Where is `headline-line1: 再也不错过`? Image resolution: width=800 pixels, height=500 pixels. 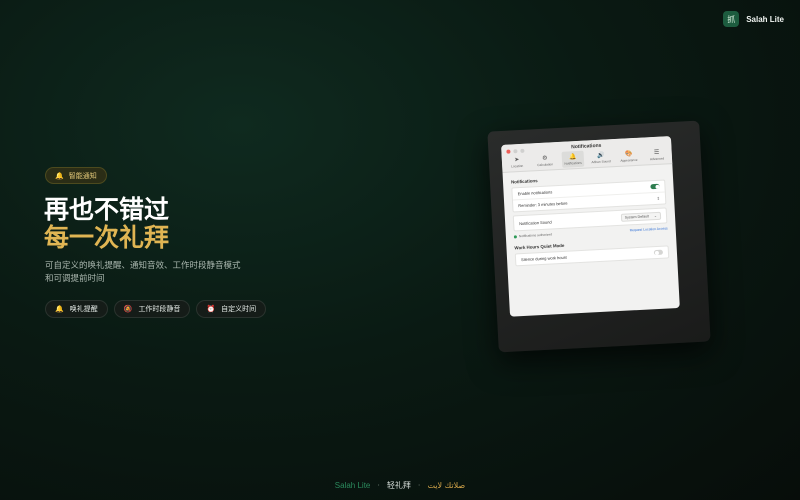
headline-line1: 再也不错过 is located at coordinates (107, 209).